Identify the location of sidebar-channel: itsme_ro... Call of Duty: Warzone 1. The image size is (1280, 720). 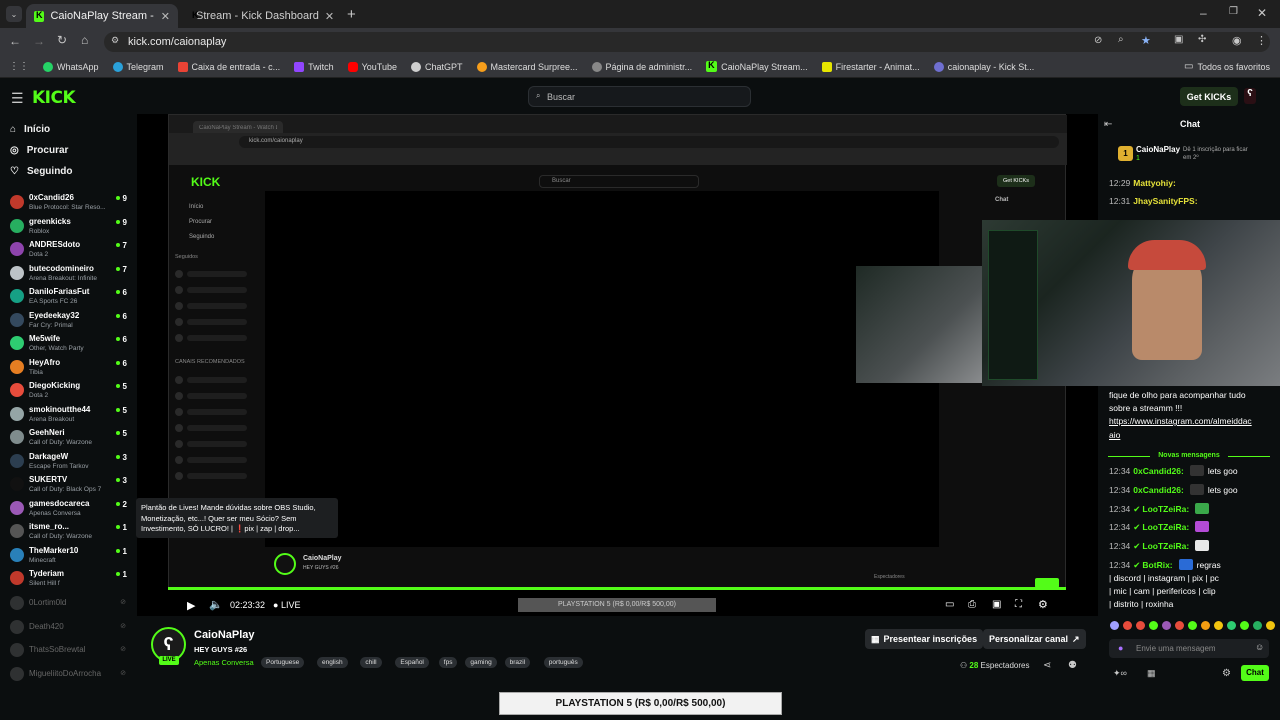
(69, 532).